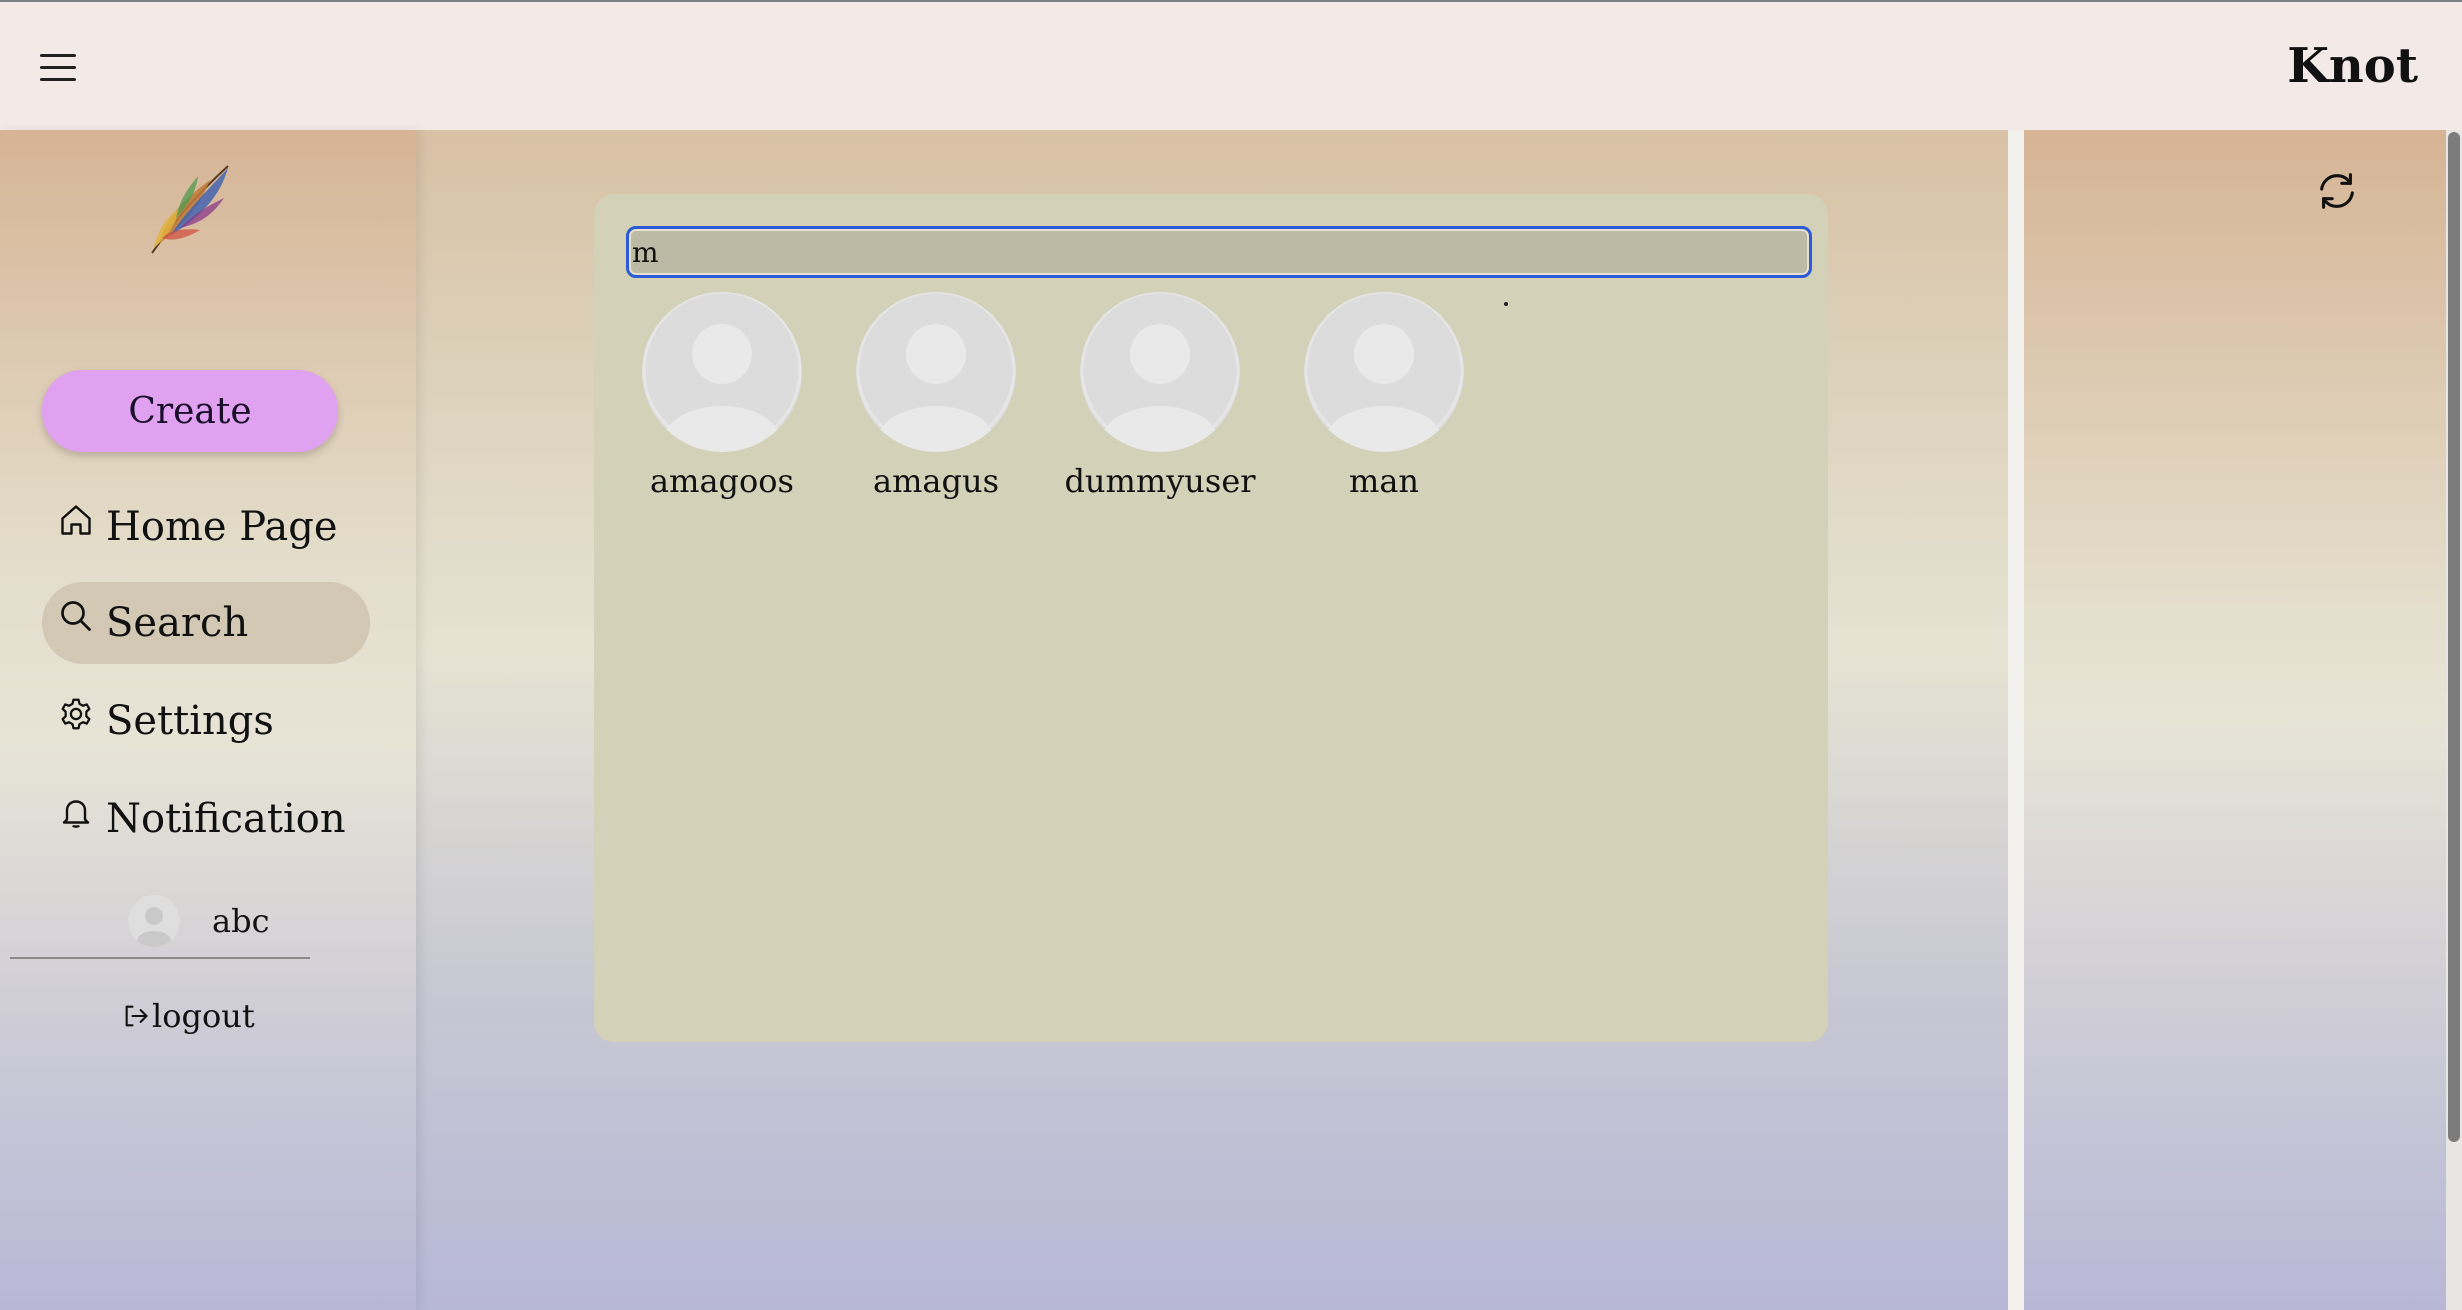 The image size is (2462, 1310). What do you see at coordinates (222, 527) in the screenshot?
I see `sidebar-item-label: Home Page` at bounding box center [222, 527].